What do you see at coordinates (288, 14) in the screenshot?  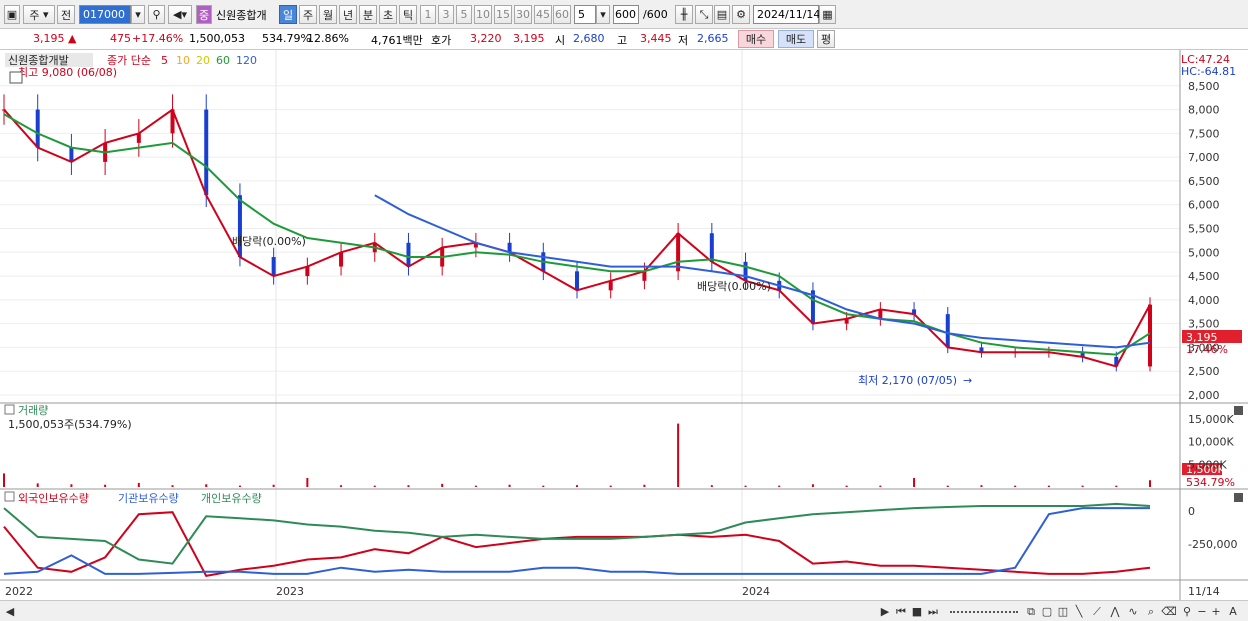 I see `tab-period-day: 일` at bounding box center [288, 14].